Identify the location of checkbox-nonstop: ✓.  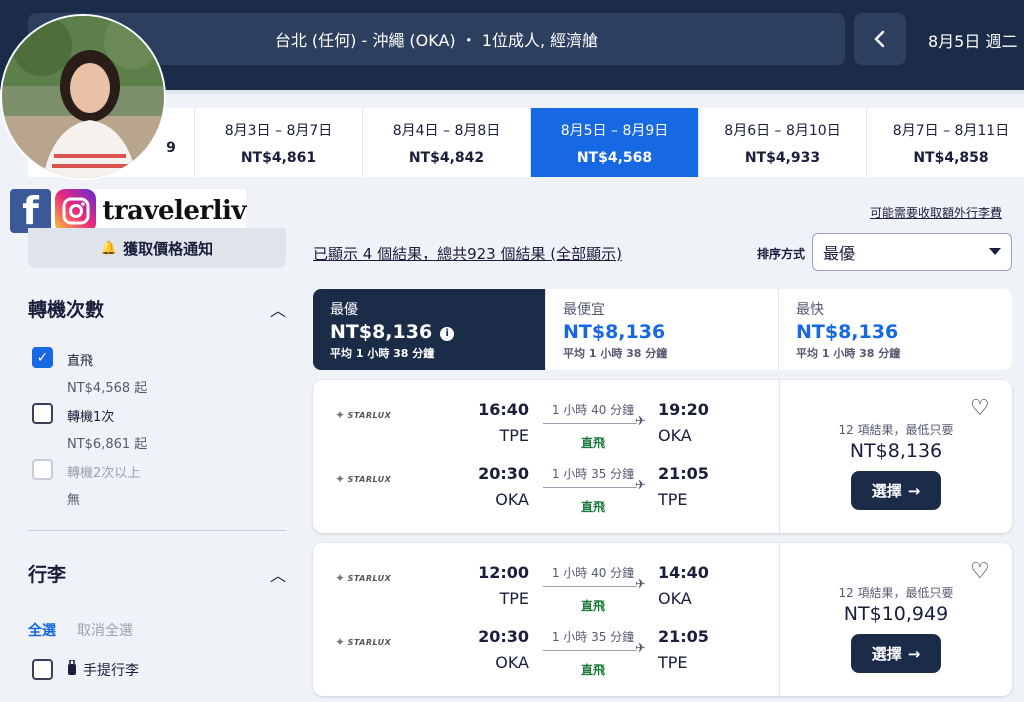
(42, 357).